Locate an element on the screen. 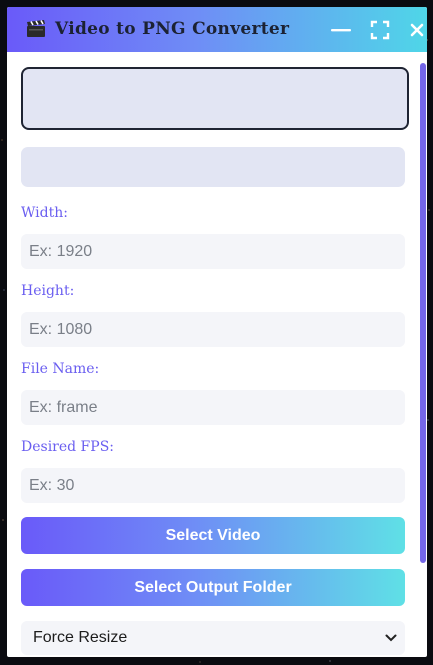  height-label: Height: is located at coordinates (48, 291).